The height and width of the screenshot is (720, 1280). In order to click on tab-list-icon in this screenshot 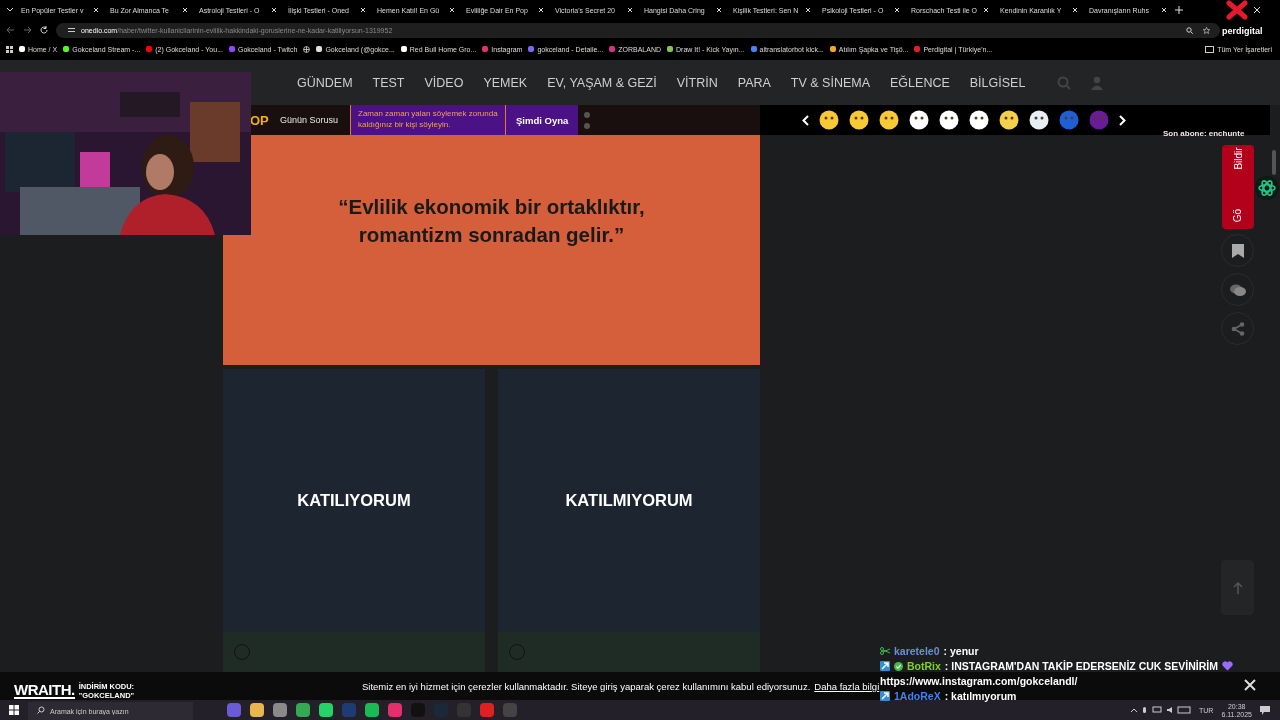, I will do `click(10, 10)`.